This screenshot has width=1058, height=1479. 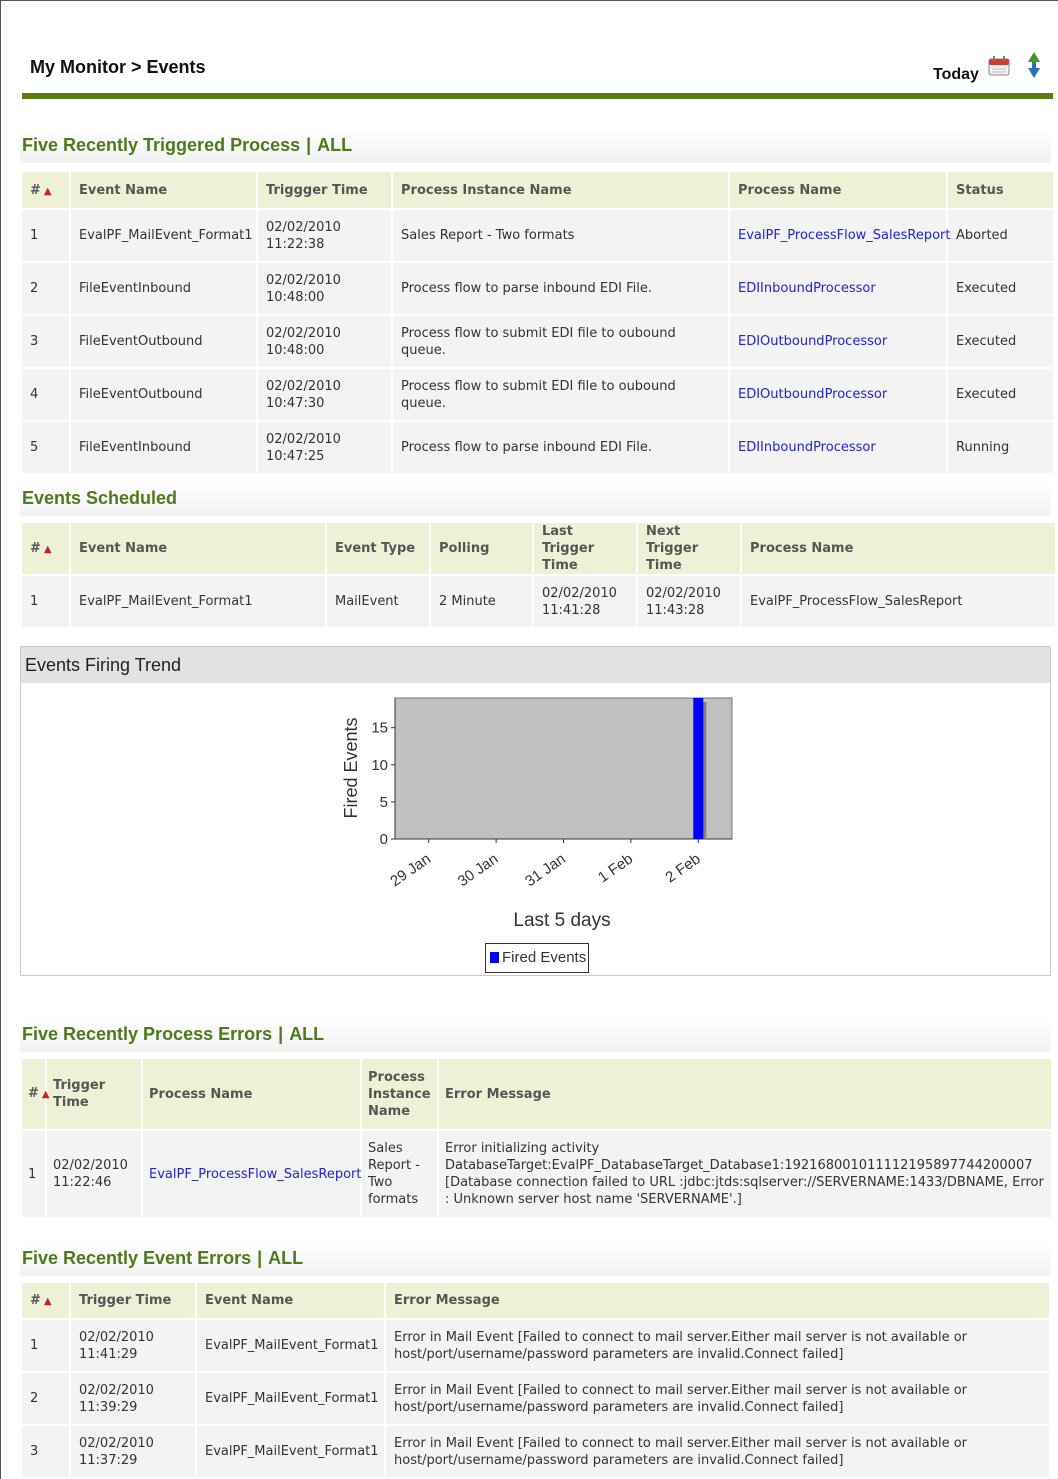 I want to click on triggered-cell-num: 2, so click(x=45, y=288).